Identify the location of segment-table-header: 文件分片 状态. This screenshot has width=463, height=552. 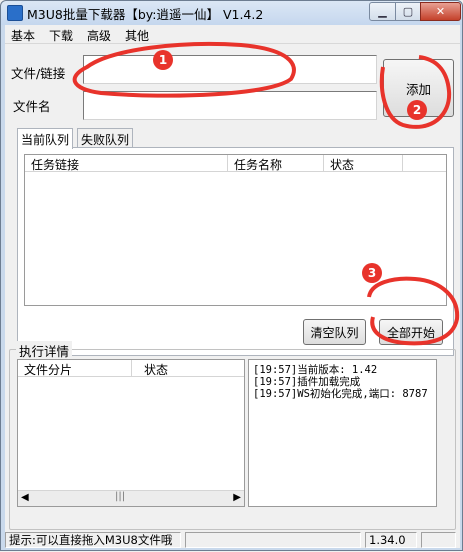
(131, 368).